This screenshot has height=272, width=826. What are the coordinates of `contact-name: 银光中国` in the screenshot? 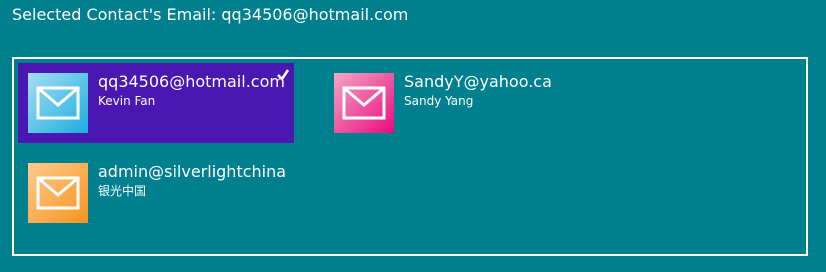 It's located at (122, 191).